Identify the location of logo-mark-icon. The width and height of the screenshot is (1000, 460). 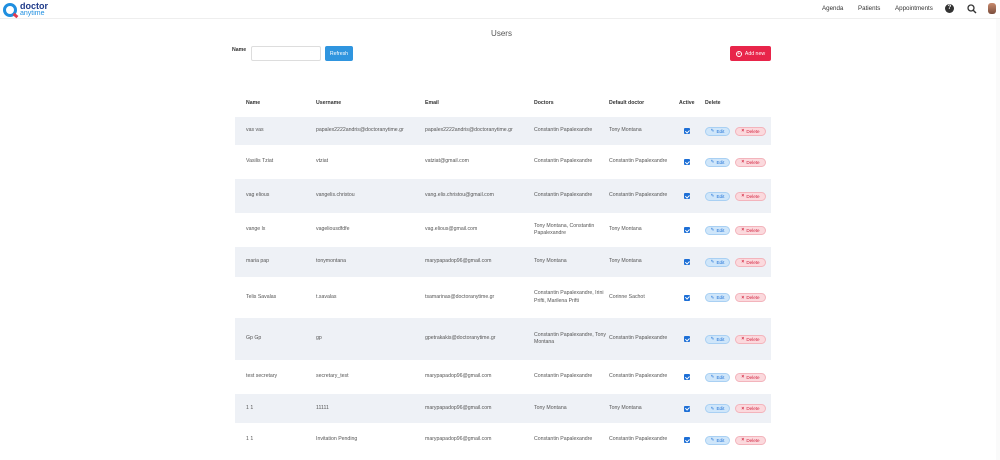
(10, 9).